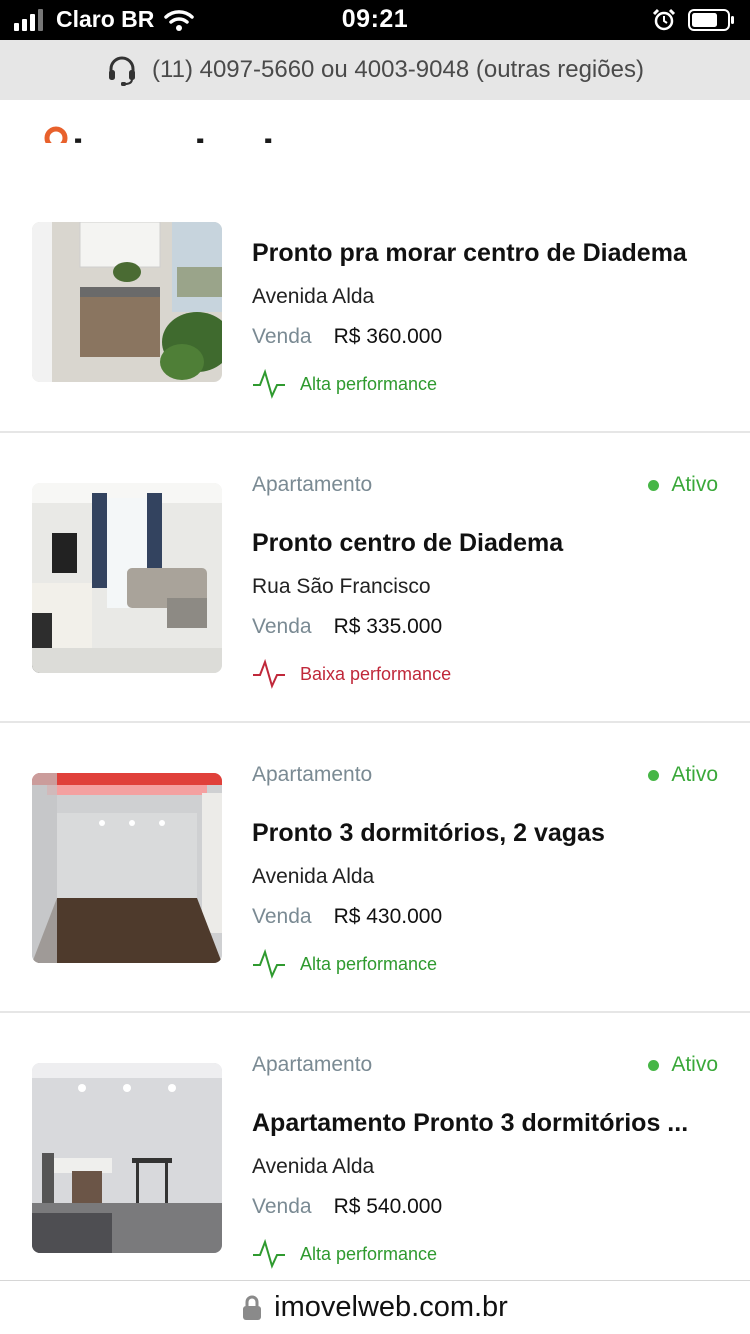 The width and height of the screenshot is (750, 1334). What do you see at coordinates (388, 1206) in the screenshot?
I see `listing-price: R$ 540.000` at bounding box center [388, 1206].